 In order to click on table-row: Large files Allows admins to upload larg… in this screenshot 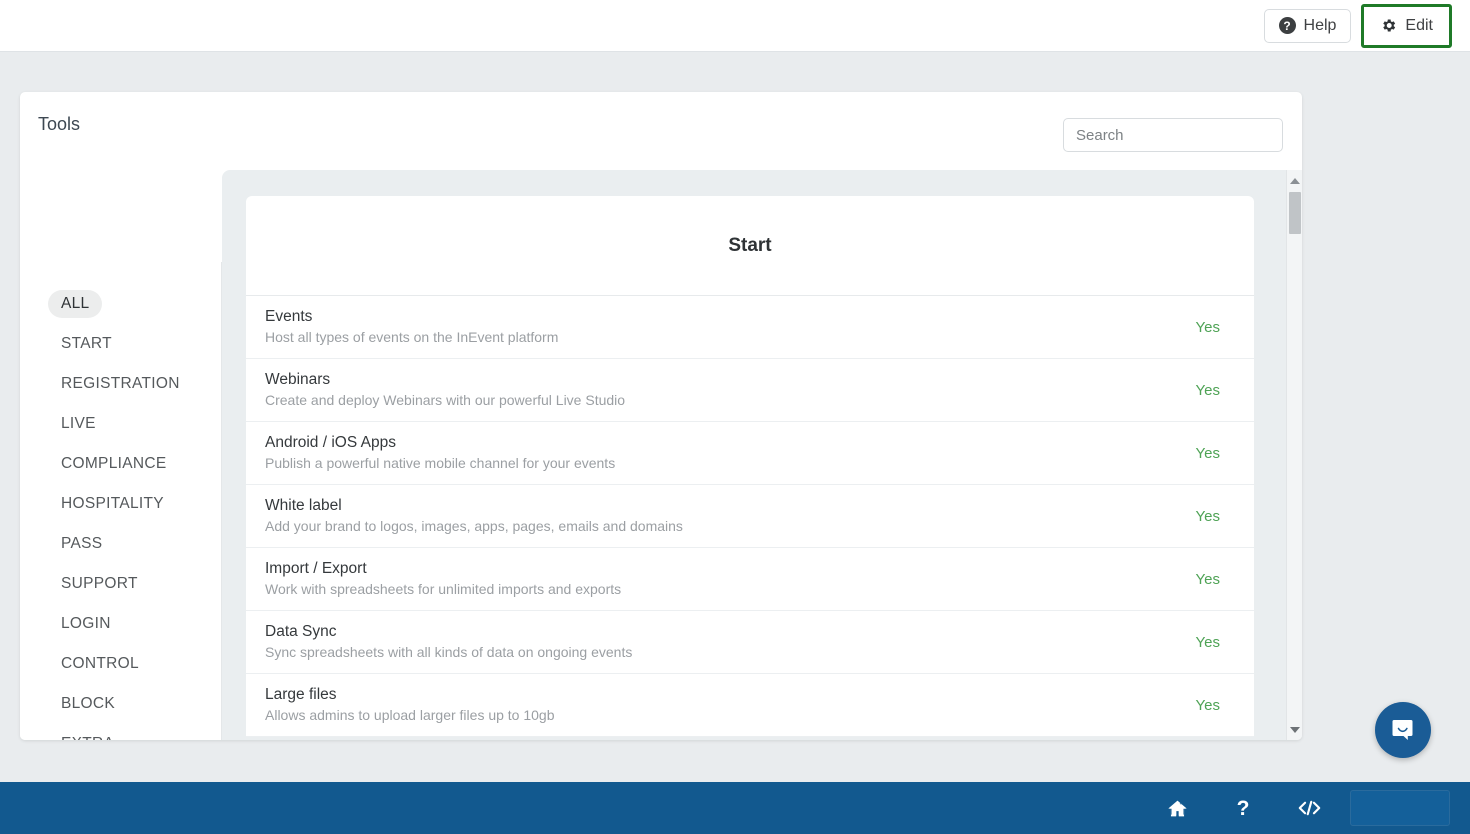, I will do `click(750, 705)`.